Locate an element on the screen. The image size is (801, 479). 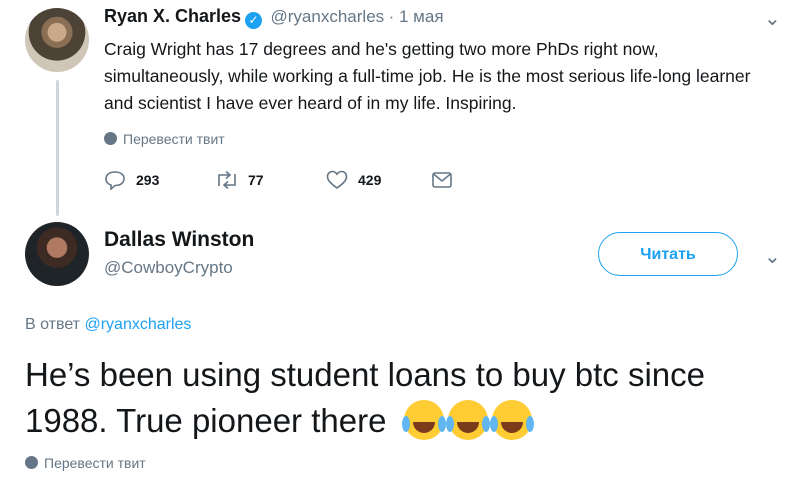
avatar-dallas-winston is located at coordinates (57, 254).